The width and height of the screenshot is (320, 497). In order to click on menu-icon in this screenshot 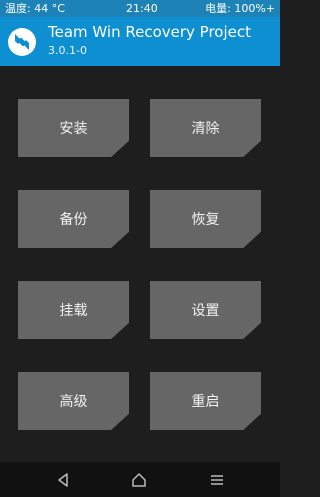, I will do `click(217, 480)`.